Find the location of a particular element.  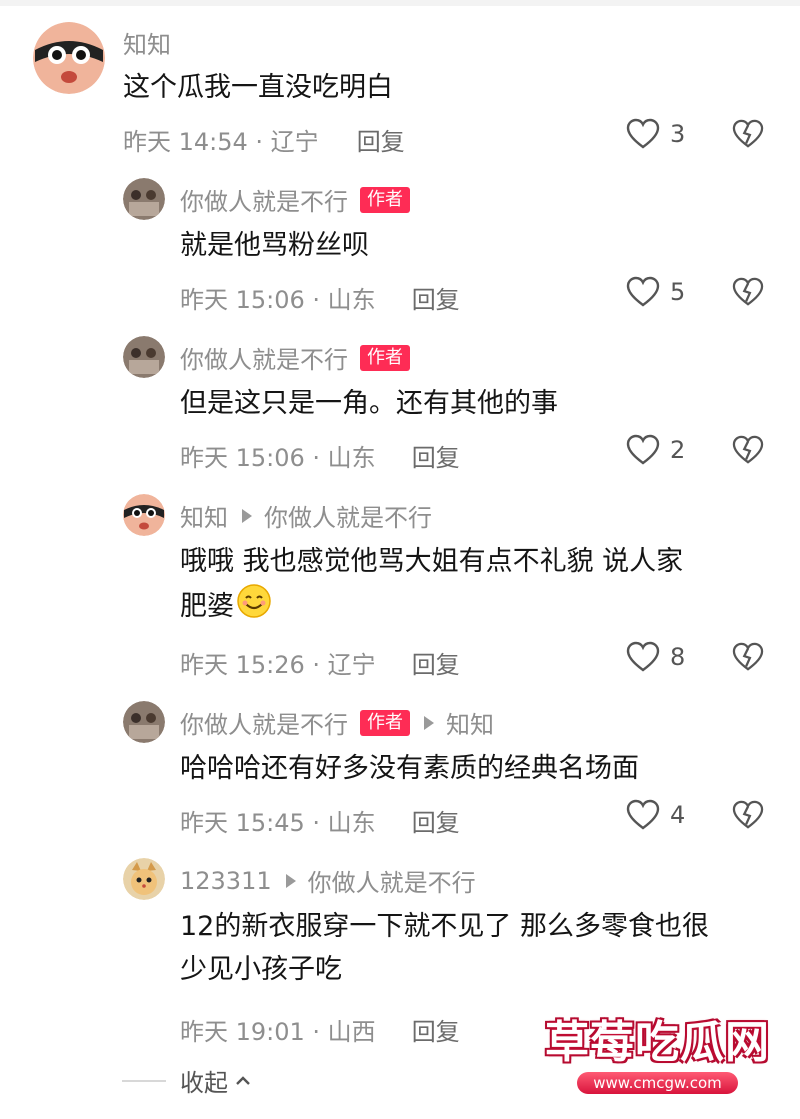

comment-meta: 昨天 19:01 · 山西 回复 is located at coordinates (320, 1029).